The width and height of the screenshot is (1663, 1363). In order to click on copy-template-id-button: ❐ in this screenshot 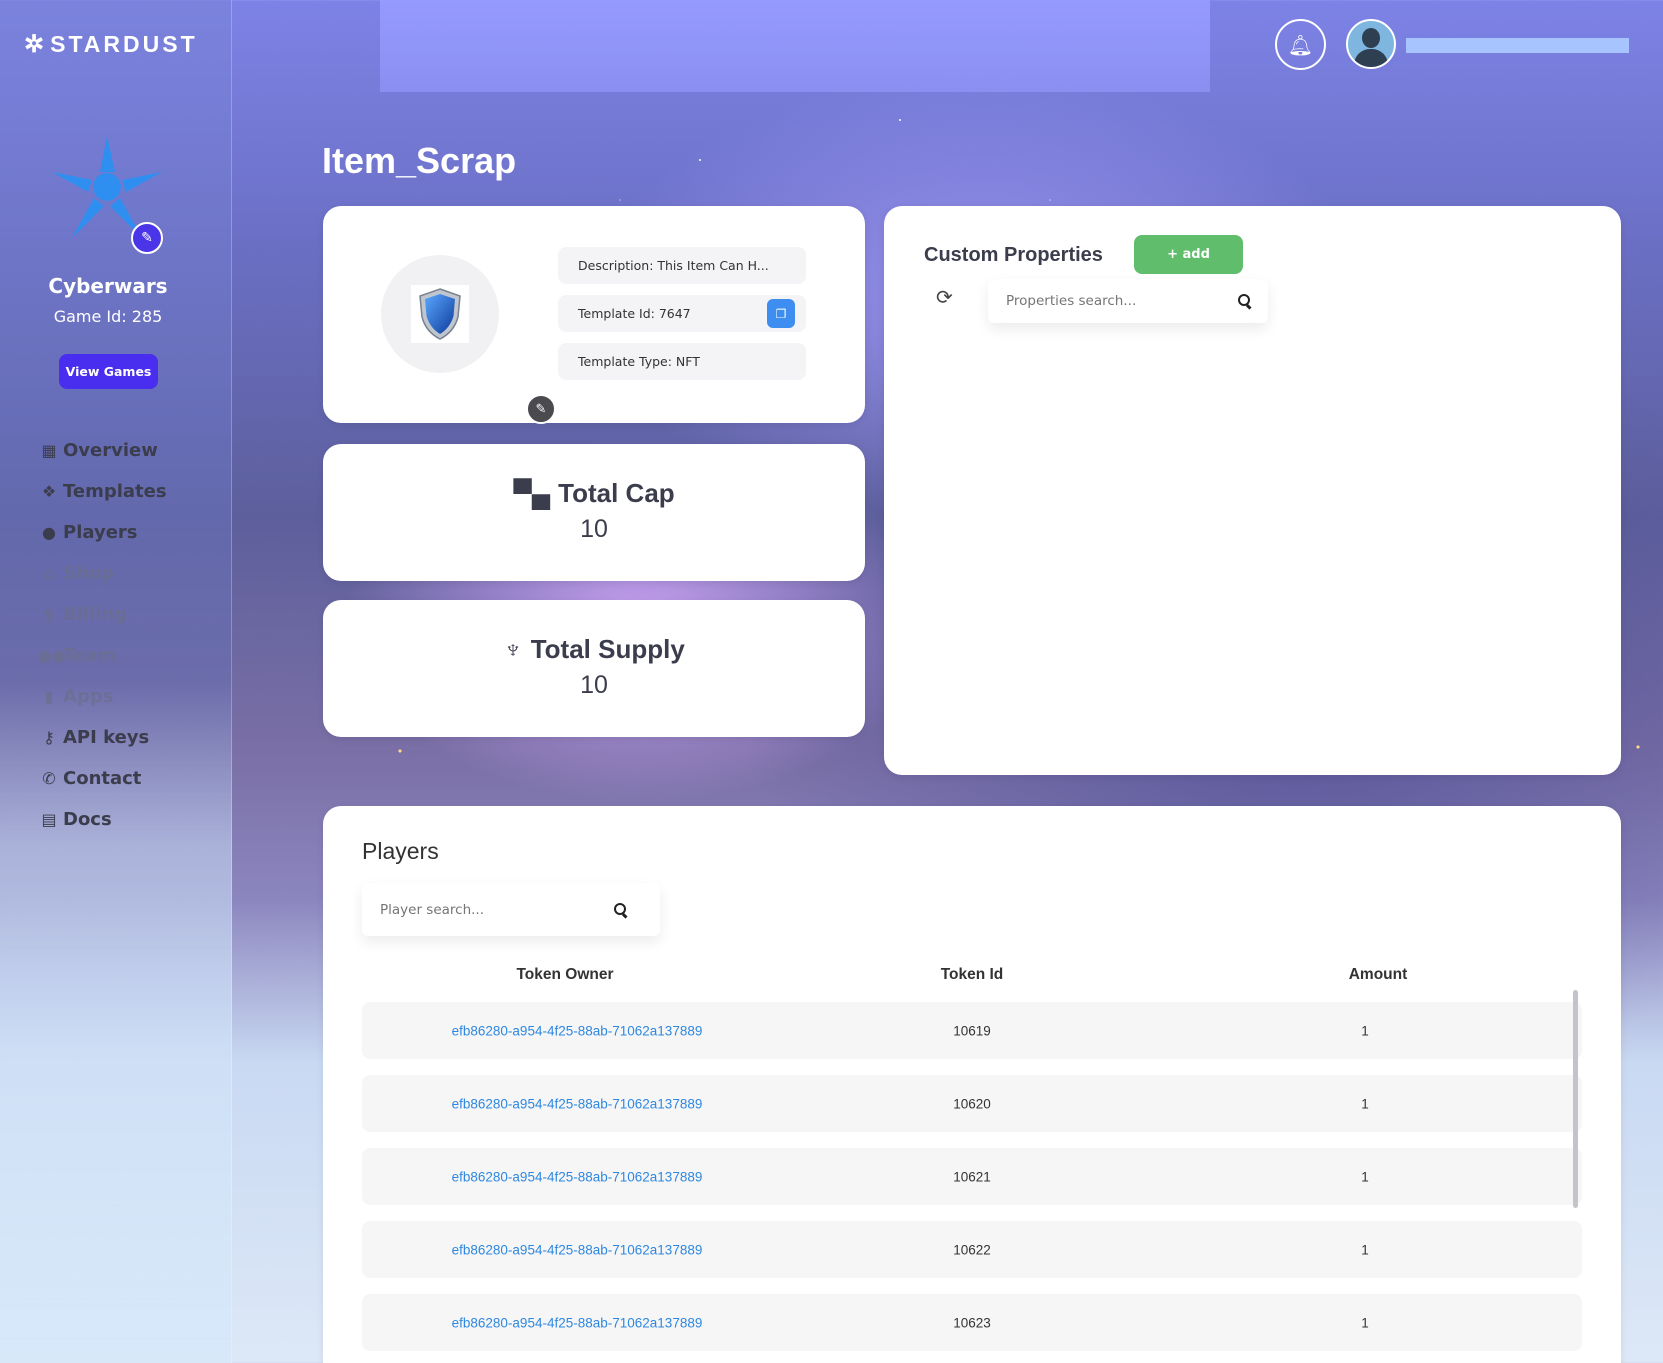, I will do `click(781, 313)`.